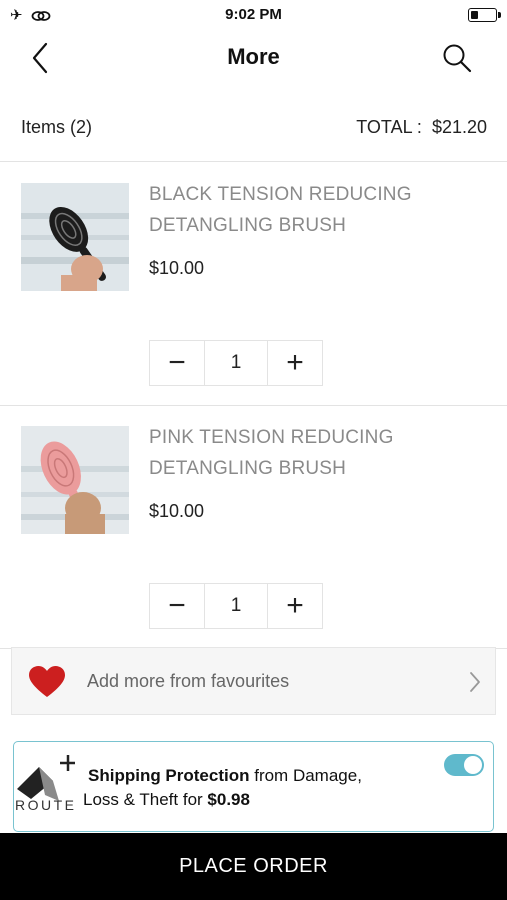  I want to click on shipping-protection-toggle, so click(464, 765).